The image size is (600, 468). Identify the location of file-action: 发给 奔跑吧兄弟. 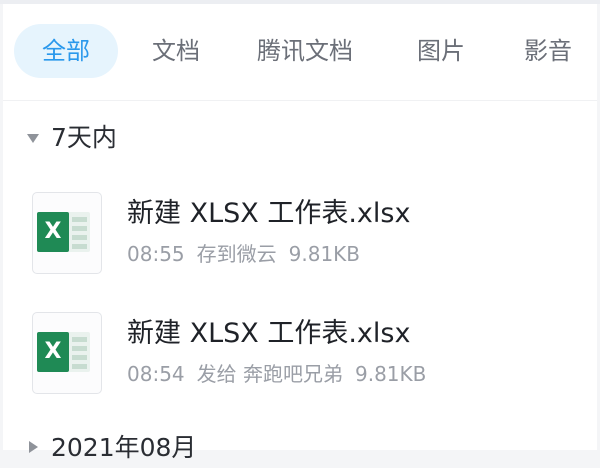
(269, 374).